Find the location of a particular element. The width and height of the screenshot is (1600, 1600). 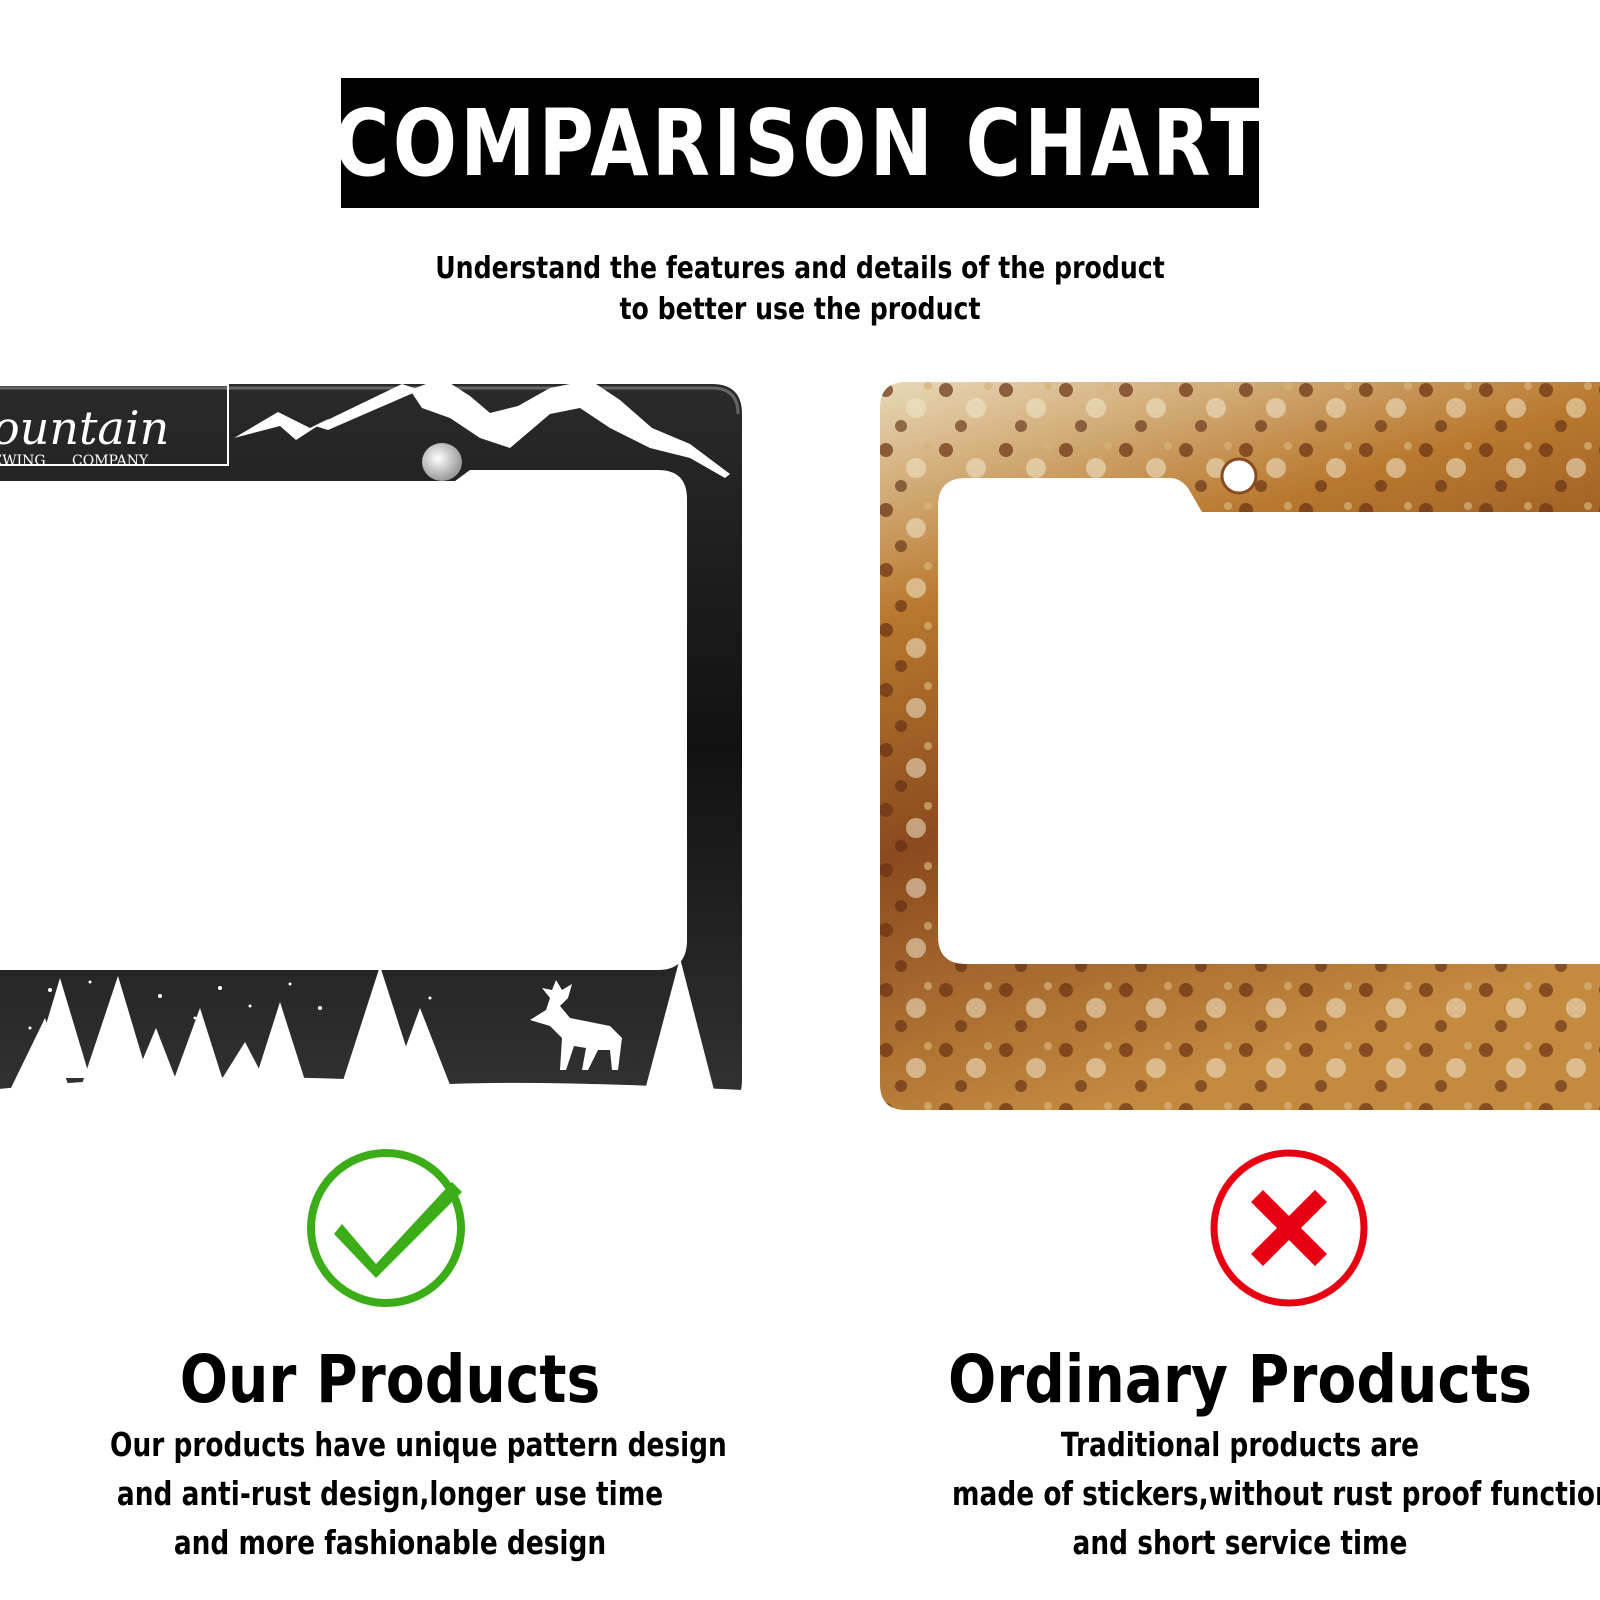

check-circle is located at coordinates (386, 1228).